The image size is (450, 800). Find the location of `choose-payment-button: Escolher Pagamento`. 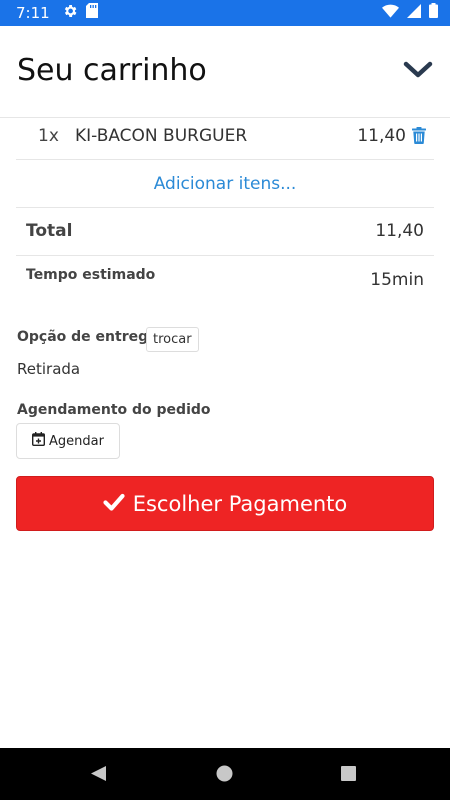

choose-payment-button: Escolher Pagamento is located at coordinates (225, 503).